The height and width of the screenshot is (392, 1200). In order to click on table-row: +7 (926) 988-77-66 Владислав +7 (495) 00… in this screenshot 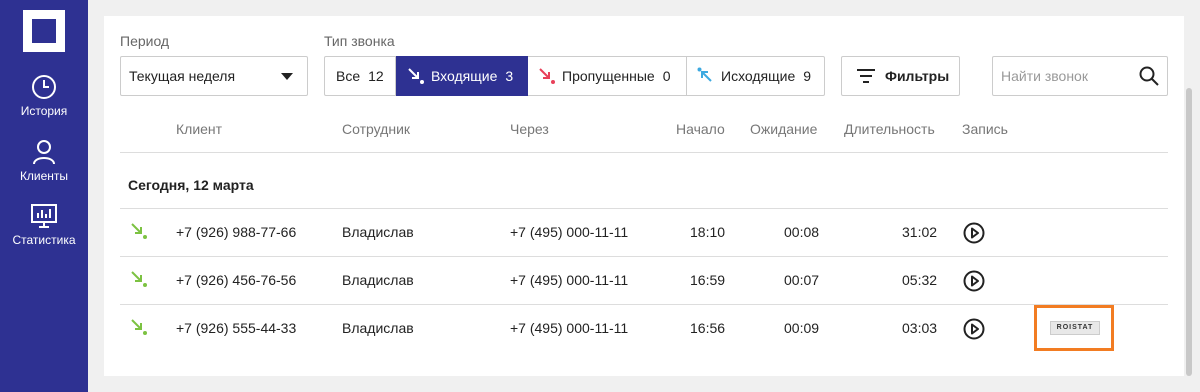, I will do `click(644, 233)`.